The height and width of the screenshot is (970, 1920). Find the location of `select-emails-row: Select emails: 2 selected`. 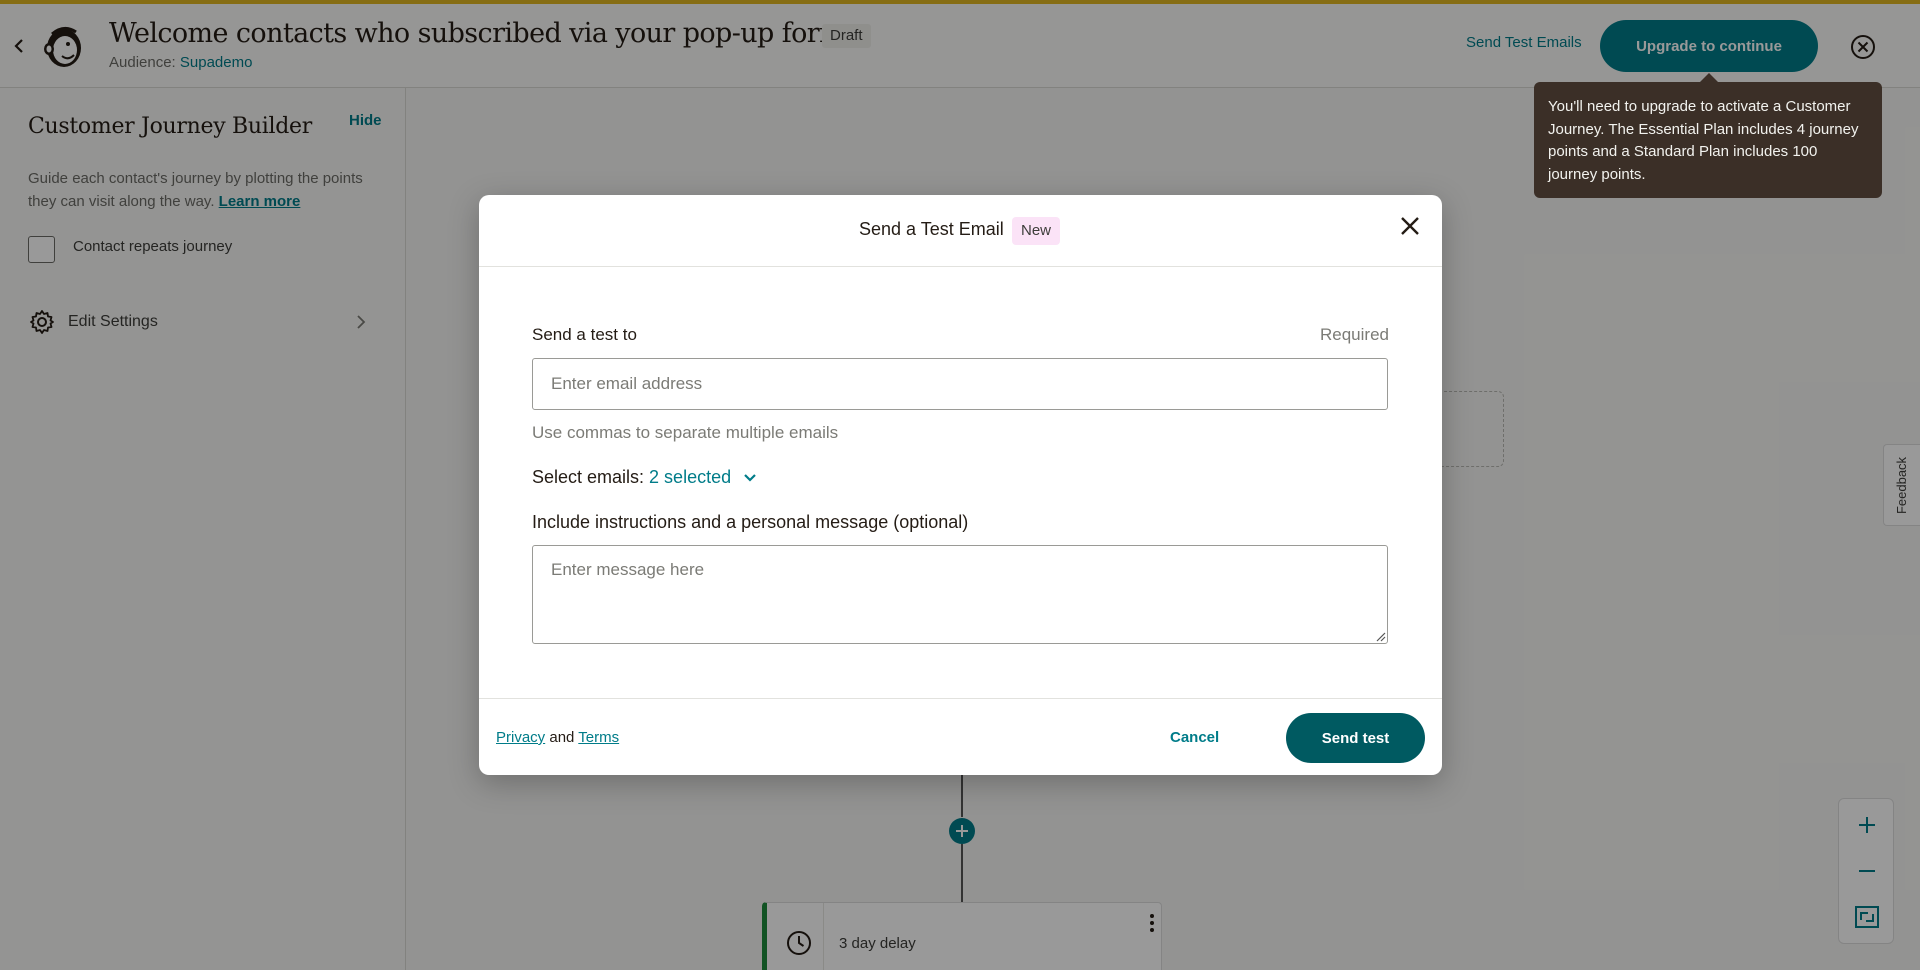

select-emails-row: Select emails: 2 selected is located at coordinates (644, 477).